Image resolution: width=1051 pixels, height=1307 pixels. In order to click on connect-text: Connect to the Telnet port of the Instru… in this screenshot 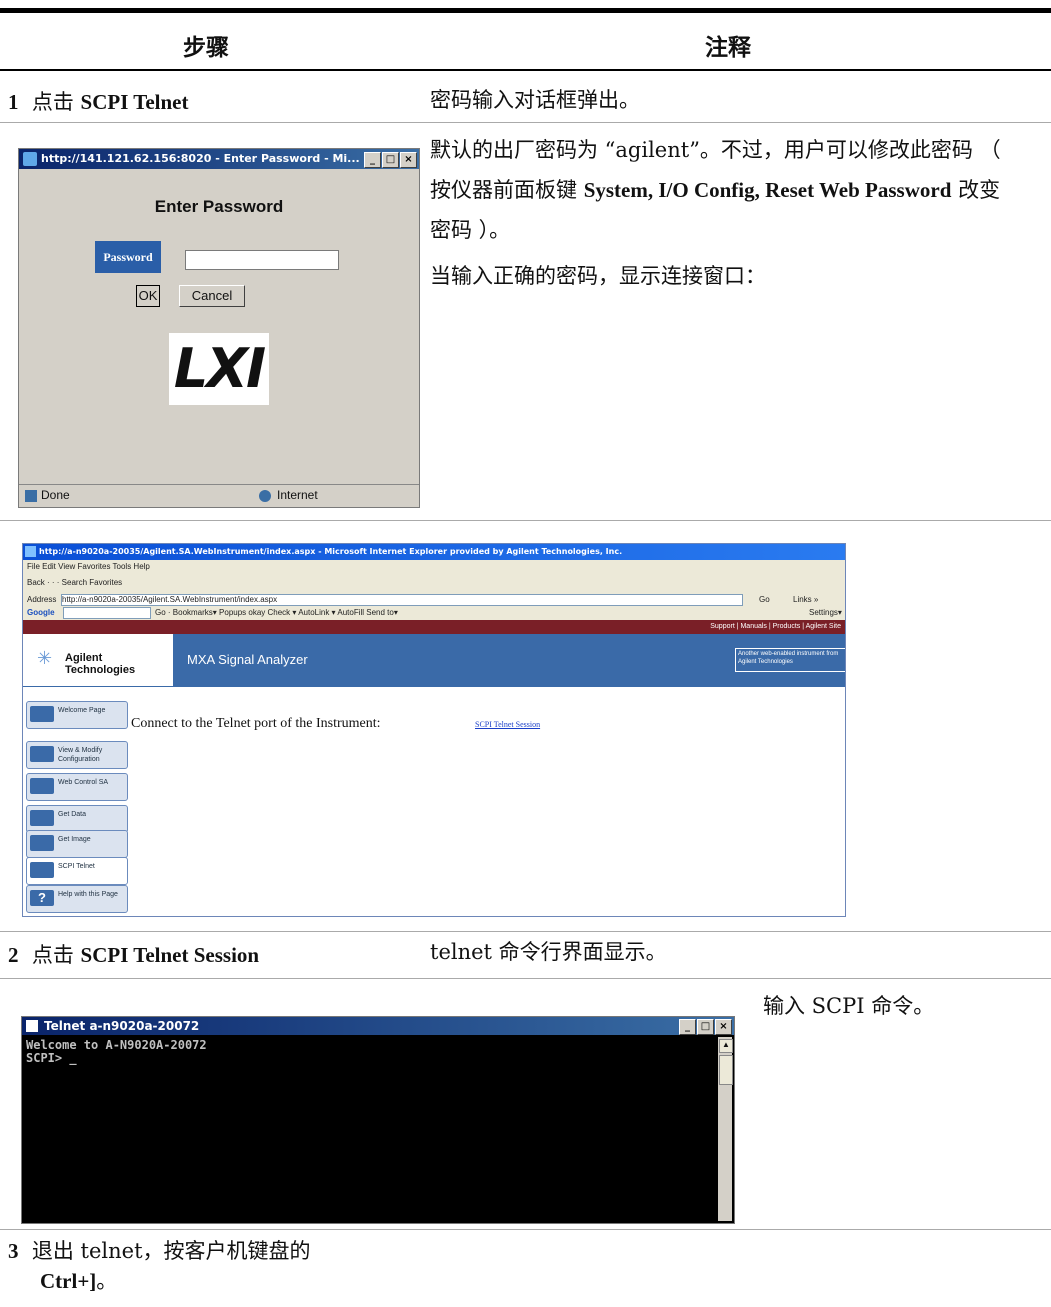, I will do `click(256, 723)`.